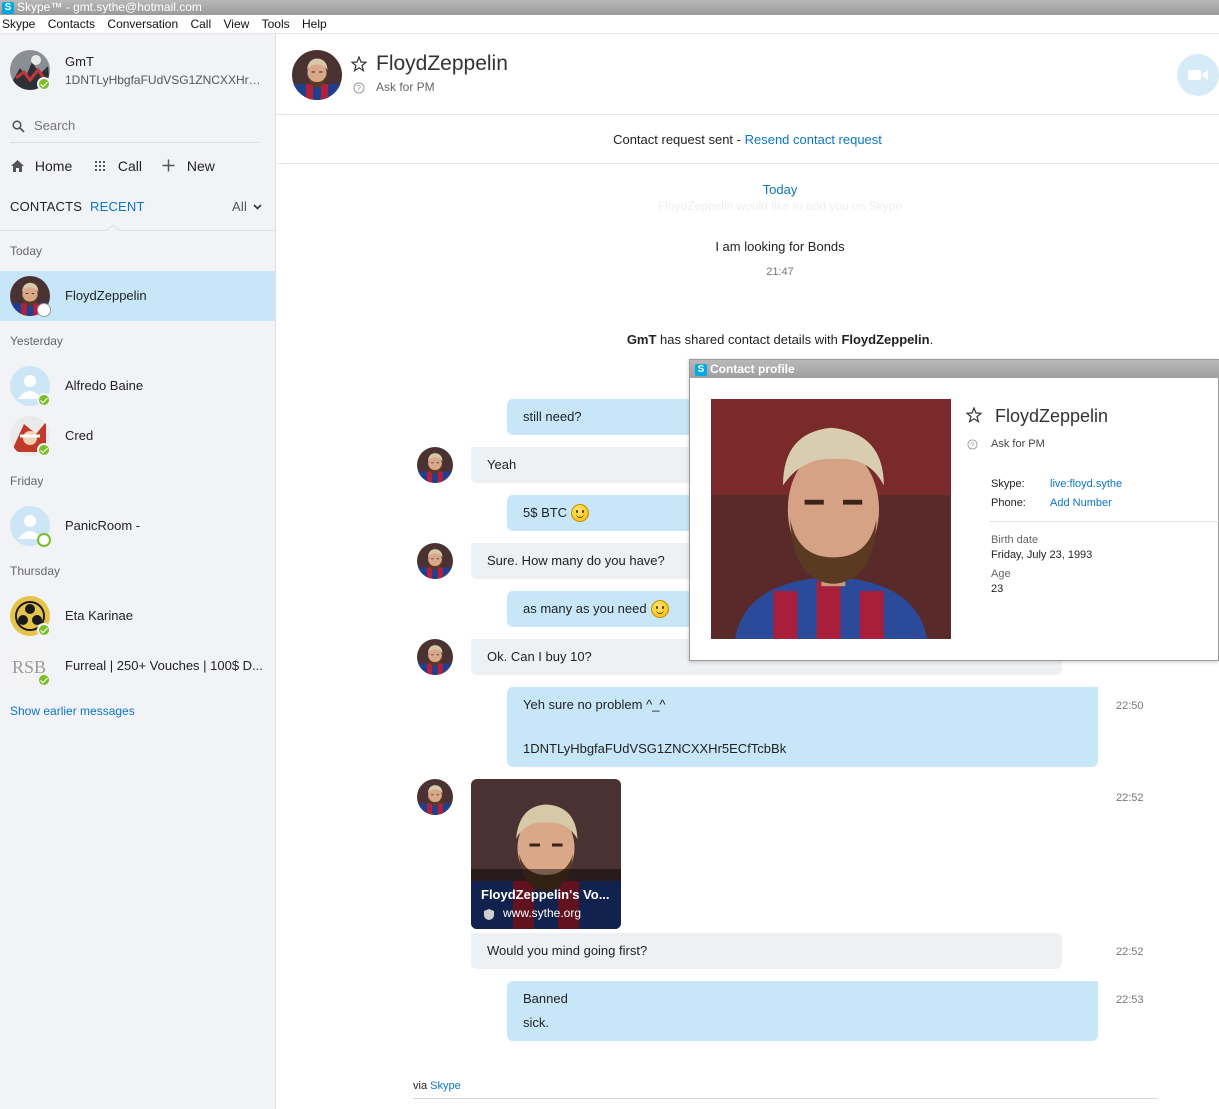 Image resolution: width=1219 pixels, height=1109 pixels. Describe the element at coordinates (1015, 540) in the screenshot. I see `birth-date-label: Birth date` at that location.